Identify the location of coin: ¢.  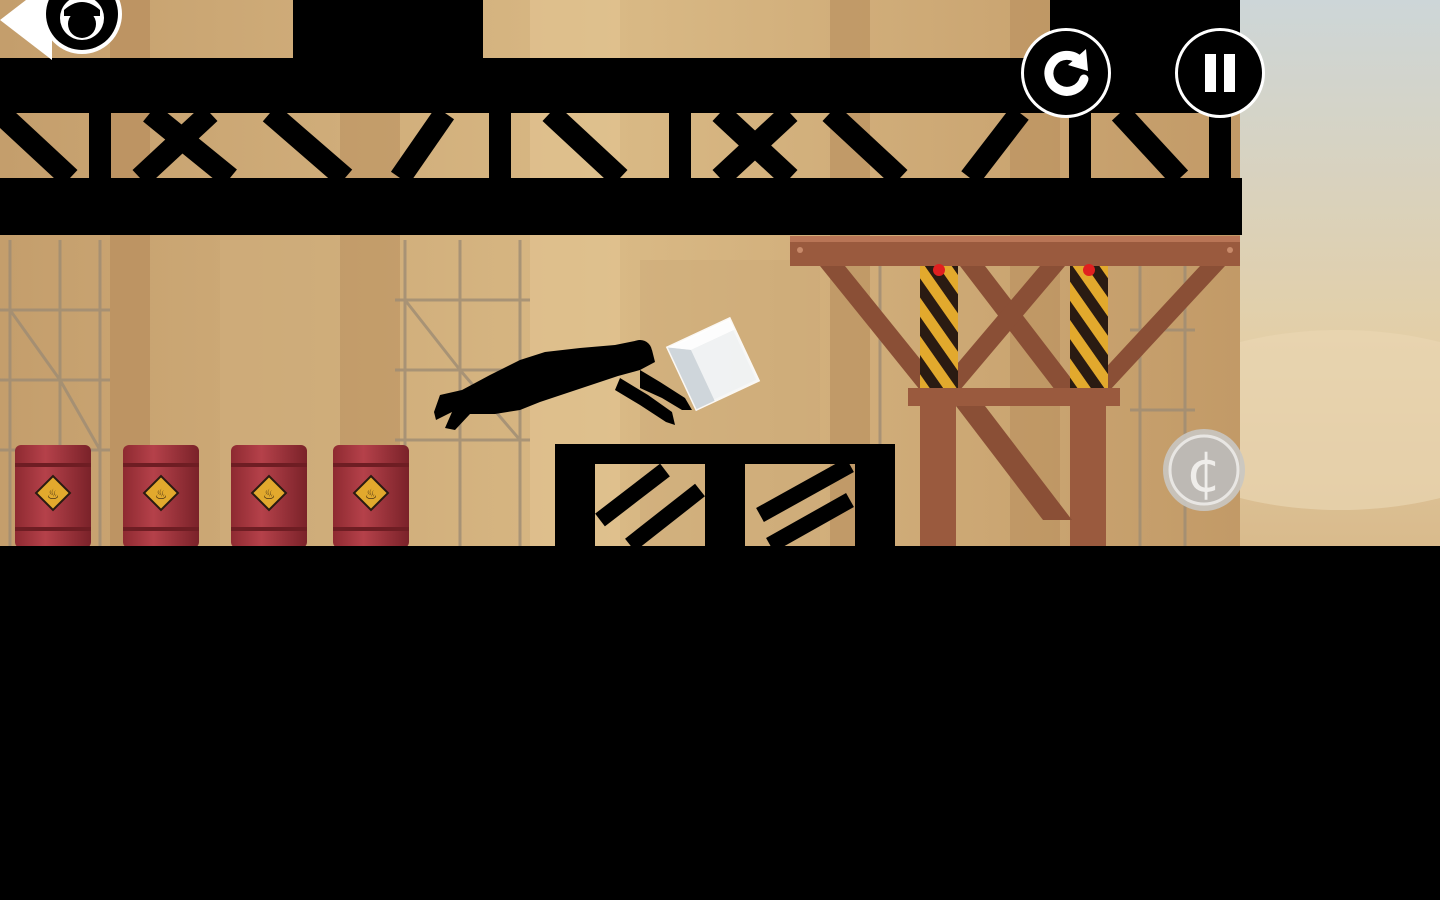
(1204, 470).